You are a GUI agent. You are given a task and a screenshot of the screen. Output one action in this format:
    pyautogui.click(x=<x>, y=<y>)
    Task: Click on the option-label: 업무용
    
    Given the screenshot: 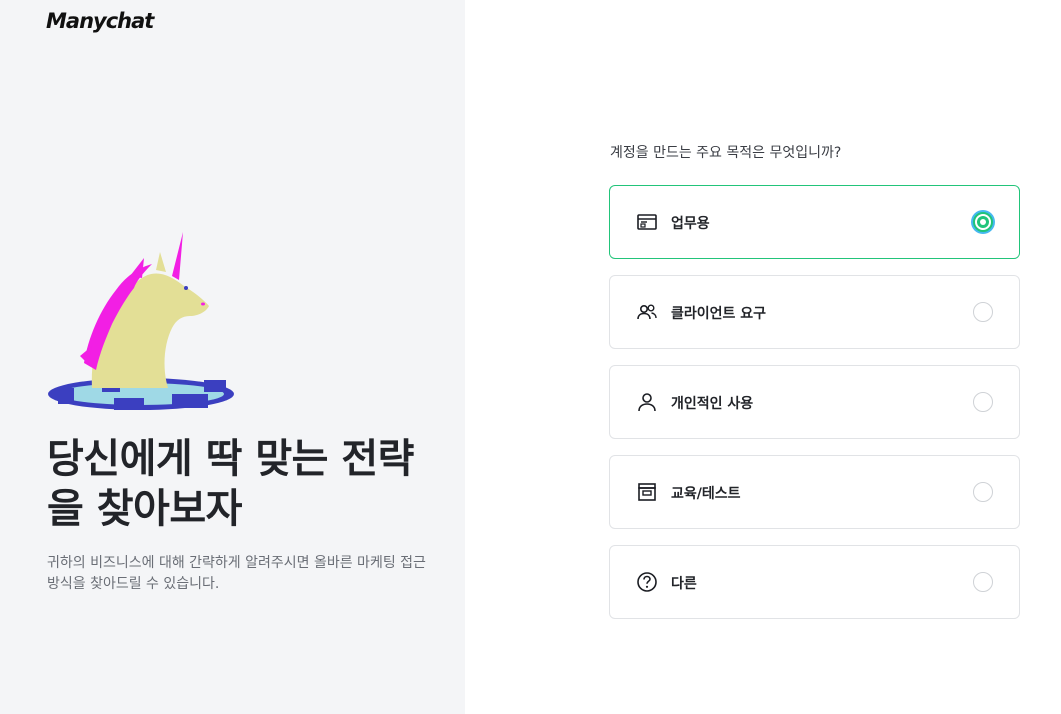 What is the action you would take?
    pyautogui.click(x=690, y=224)
    